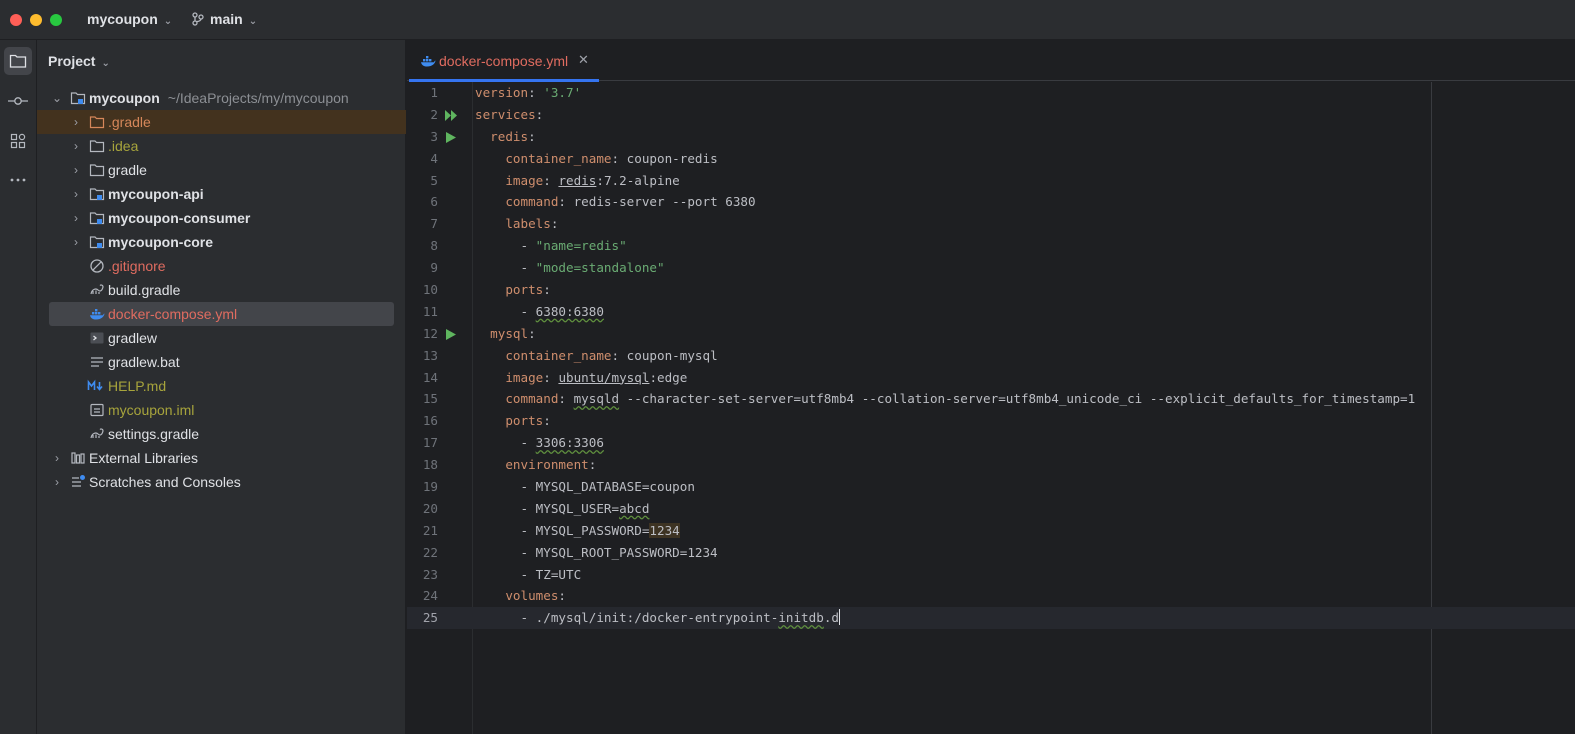 The height and width of the screenshot is (734, 1575). Describe the element at coordinates (97, 433) in the screenshot. I see `gradle-icon` at that location.